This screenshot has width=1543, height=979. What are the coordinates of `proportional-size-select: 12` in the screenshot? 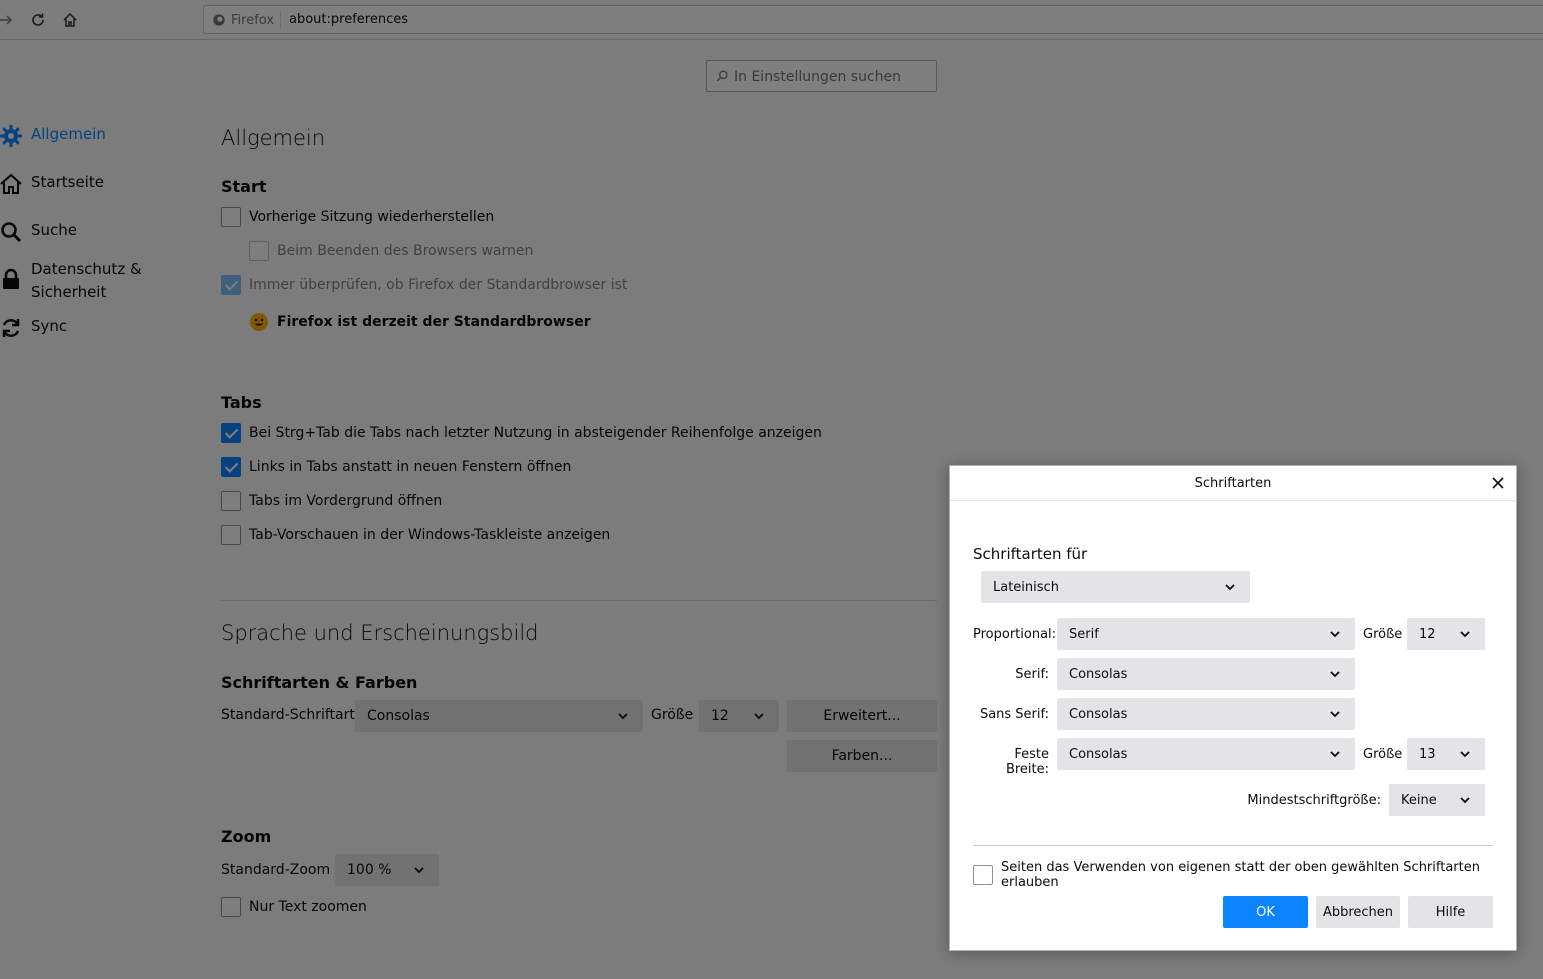 It's located at (1446, 634).